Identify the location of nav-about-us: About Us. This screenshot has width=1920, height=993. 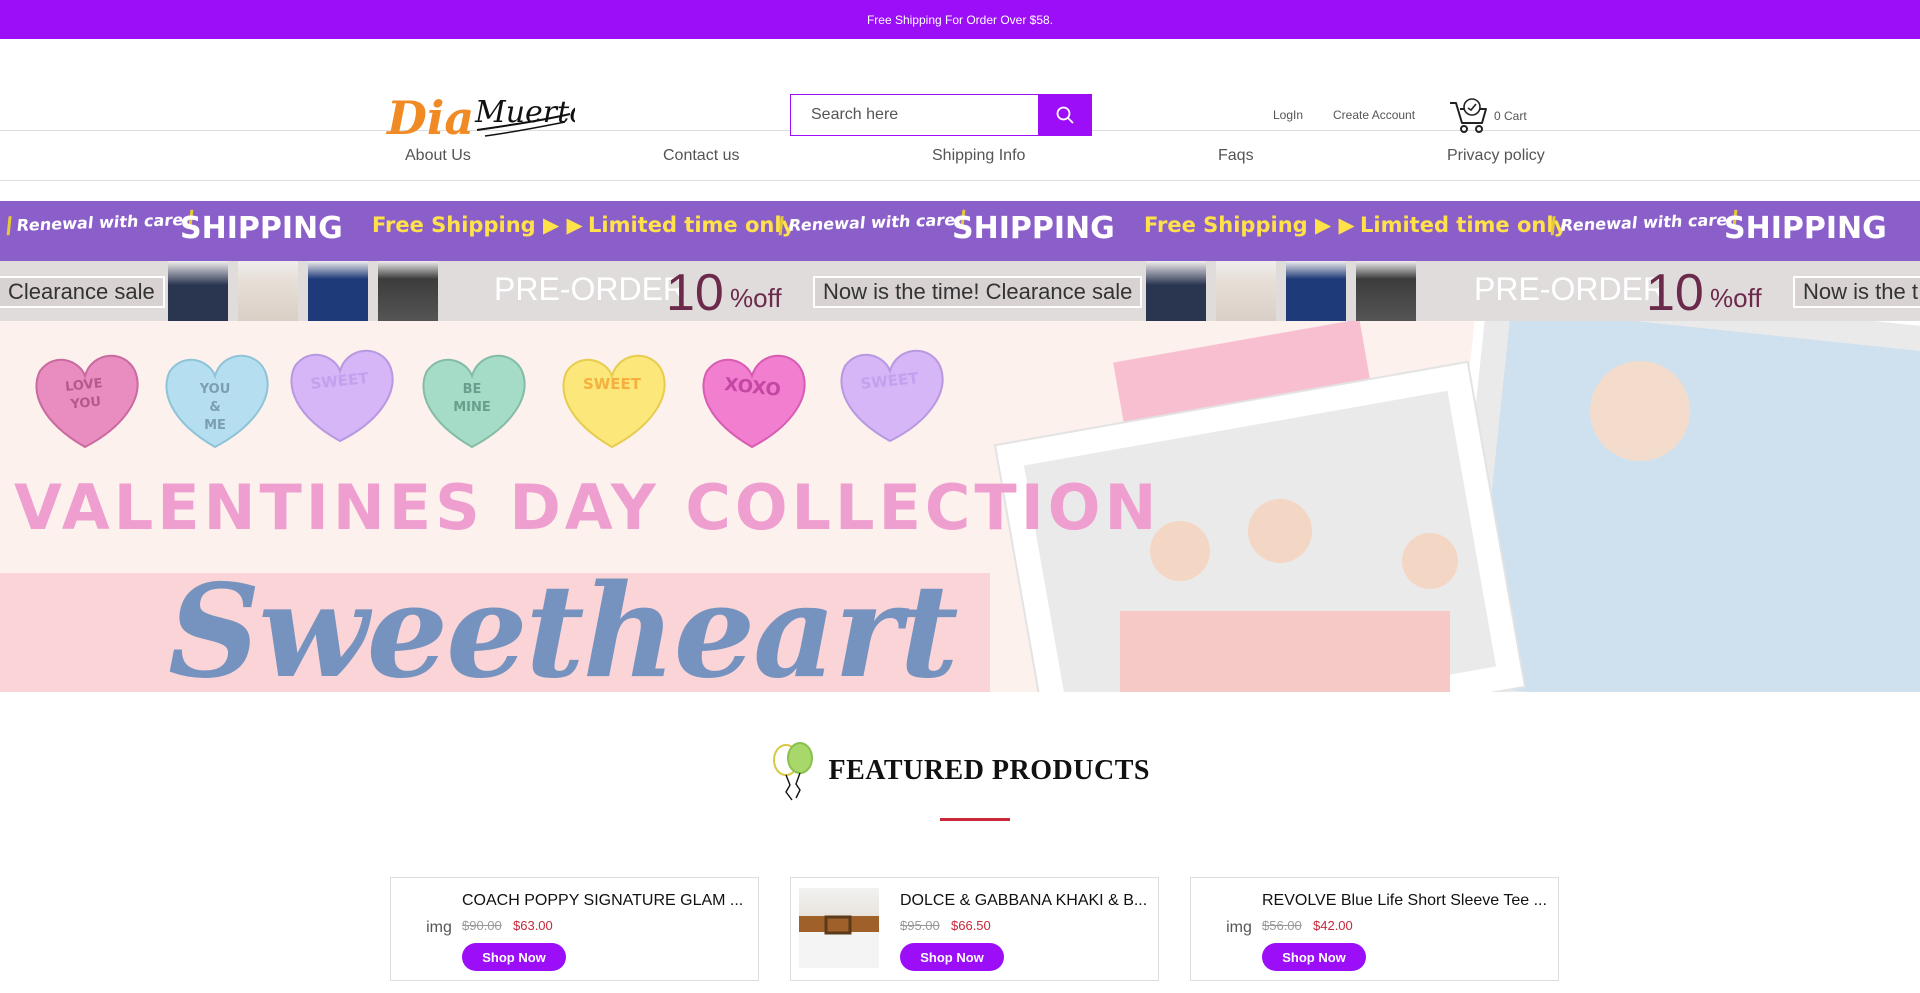
(438, 156).